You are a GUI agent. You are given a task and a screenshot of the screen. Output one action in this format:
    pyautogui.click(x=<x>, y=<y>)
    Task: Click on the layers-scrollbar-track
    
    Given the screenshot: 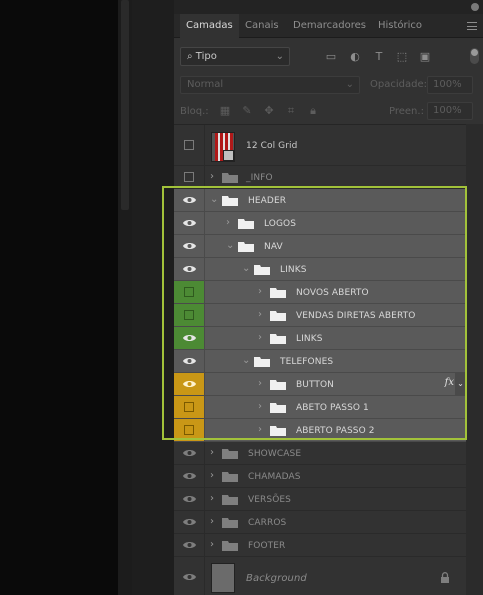 What is the action you would take?
    pyautogui.click(x=474, y=359)
    